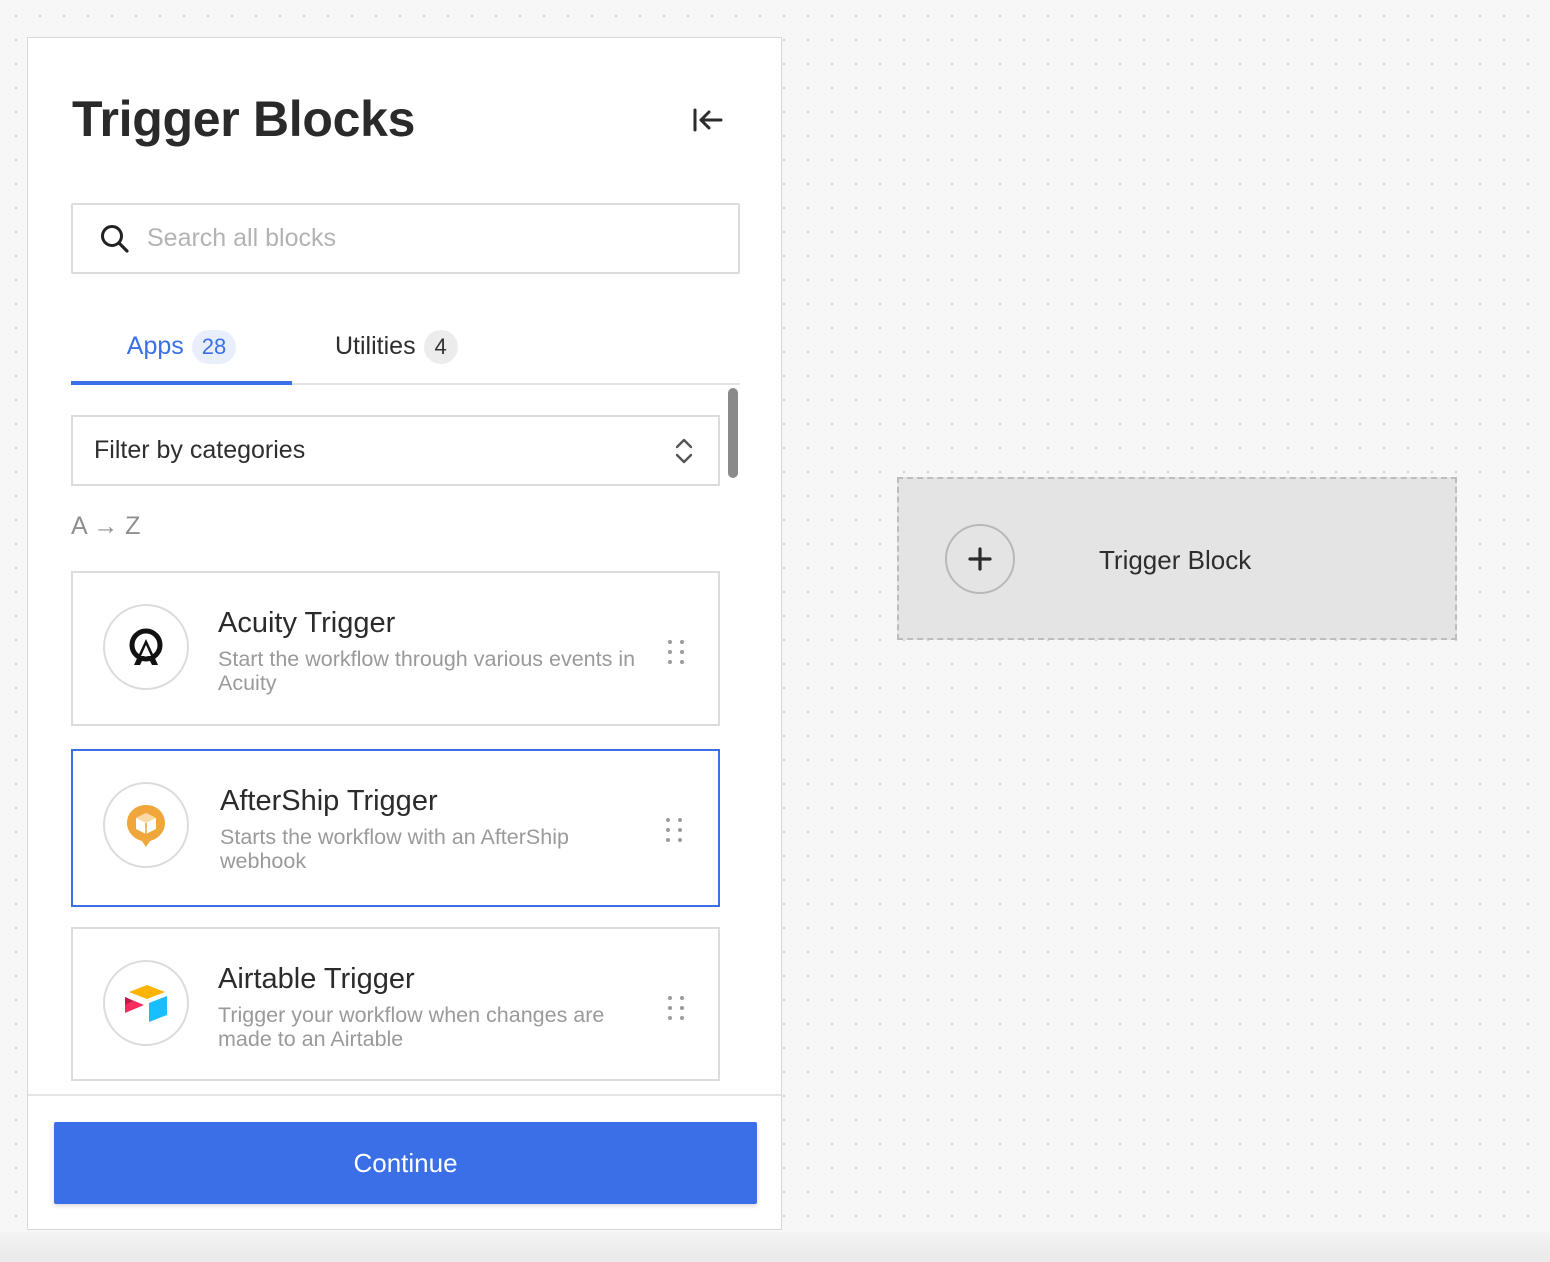 The image size is (1550, 1262). I want to click on search-input, so click(427, 238).